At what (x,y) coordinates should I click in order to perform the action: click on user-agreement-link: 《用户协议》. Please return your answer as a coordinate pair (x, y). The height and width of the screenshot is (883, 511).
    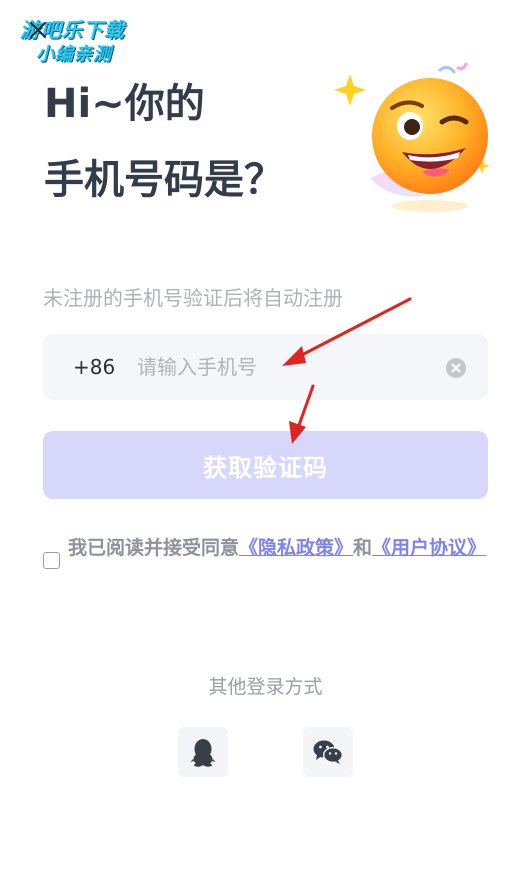
    Looking at the image, I should click on (429, 548).